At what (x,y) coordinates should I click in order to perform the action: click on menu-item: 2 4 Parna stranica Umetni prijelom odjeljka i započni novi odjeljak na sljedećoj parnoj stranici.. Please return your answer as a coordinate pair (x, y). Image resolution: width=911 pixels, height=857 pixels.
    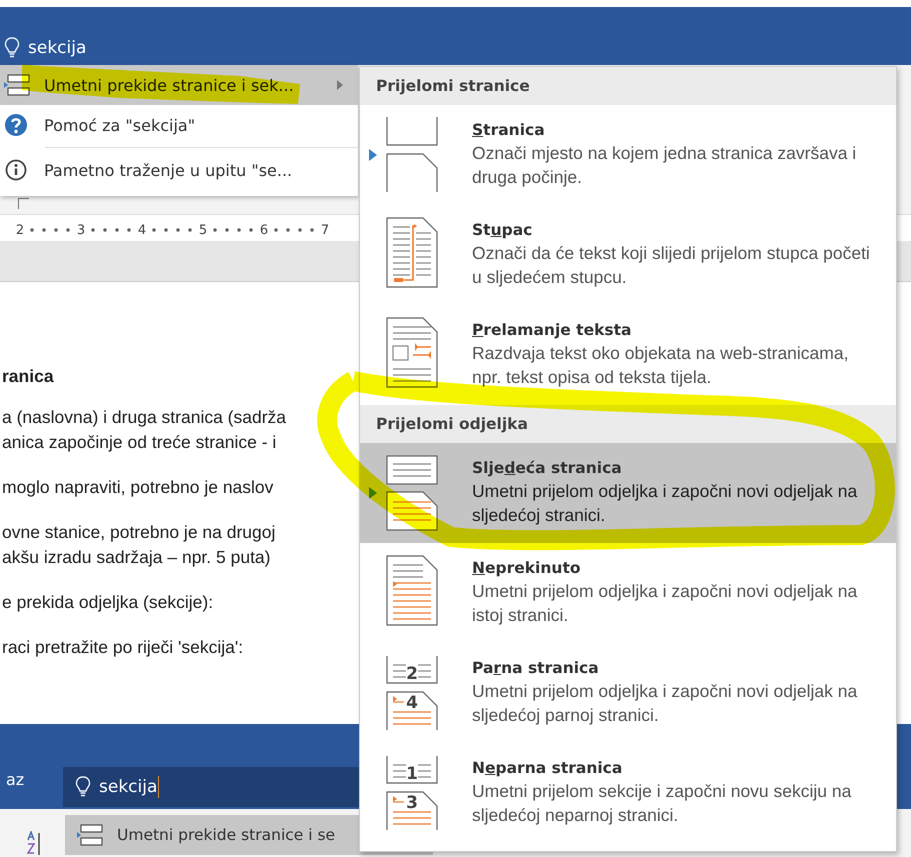
    Looking at the image, I should click on (628, 693).